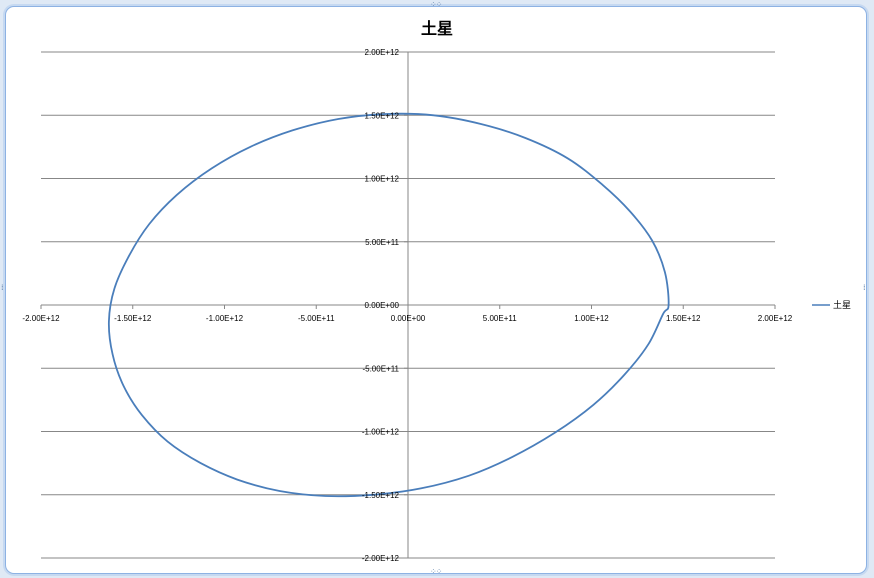 This screenshot has height=578, width=874. Describe the element at coordinates (775, 318) in the screenshot. I see `x-tick-label: 2.00E+12` at that location.